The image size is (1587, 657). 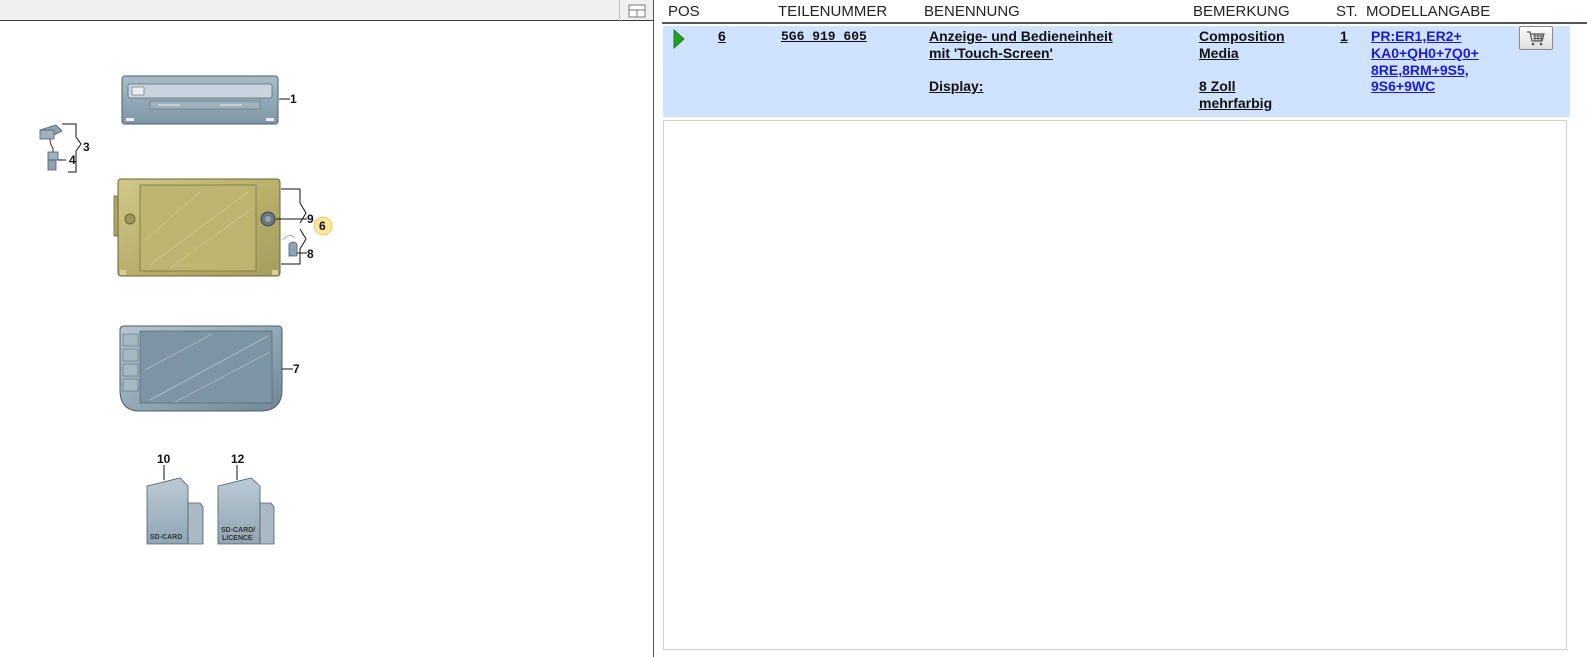 What do you see at coordinates (197, 227) in the screenshot?
I see `part-6-display-unit` at bounding box center [197, 227].